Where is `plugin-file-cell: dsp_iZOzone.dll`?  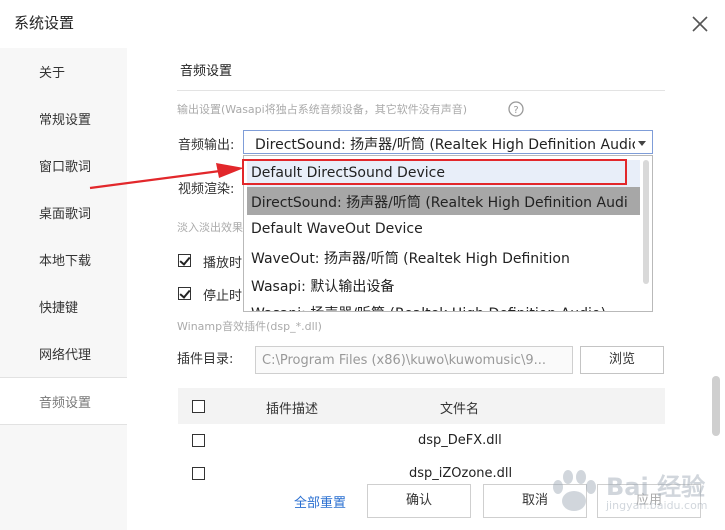 plugin-file-cell: dsp_iZOzone.dll is located at coordinates (461, 473).